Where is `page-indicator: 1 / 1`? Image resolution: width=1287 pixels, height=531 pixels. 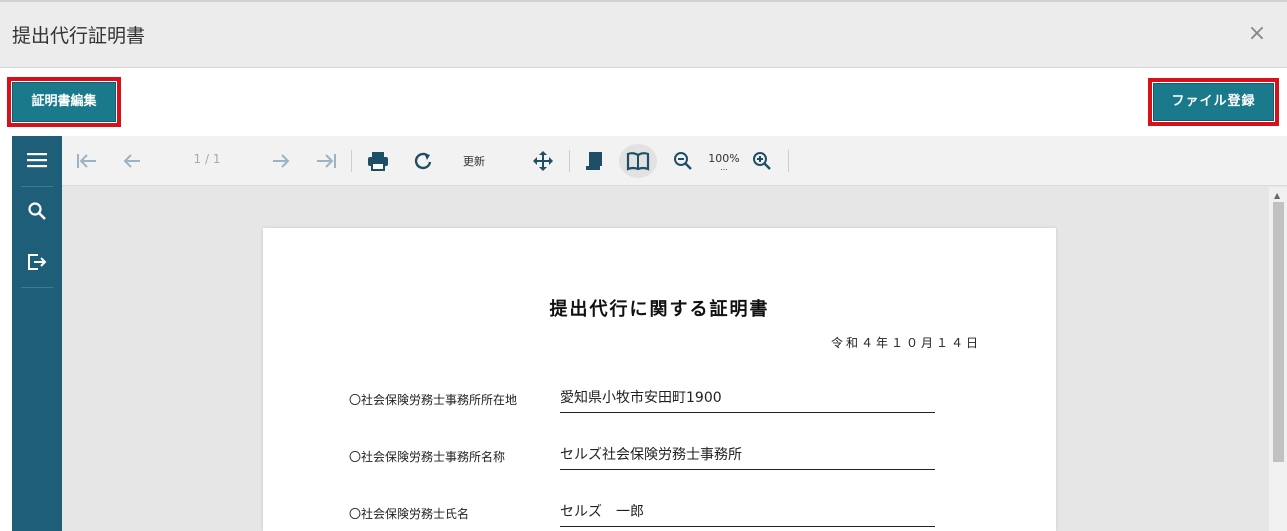
page-indicator: 1 / 1 is located at coordinates (207, 159).